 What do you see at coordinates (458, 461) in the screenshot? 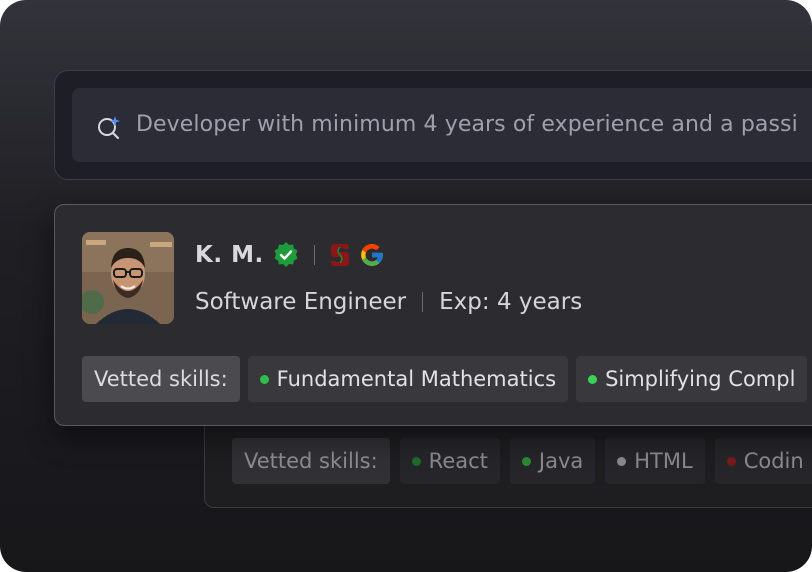
I see `skill-label: React` at bounding box center [458, 461].